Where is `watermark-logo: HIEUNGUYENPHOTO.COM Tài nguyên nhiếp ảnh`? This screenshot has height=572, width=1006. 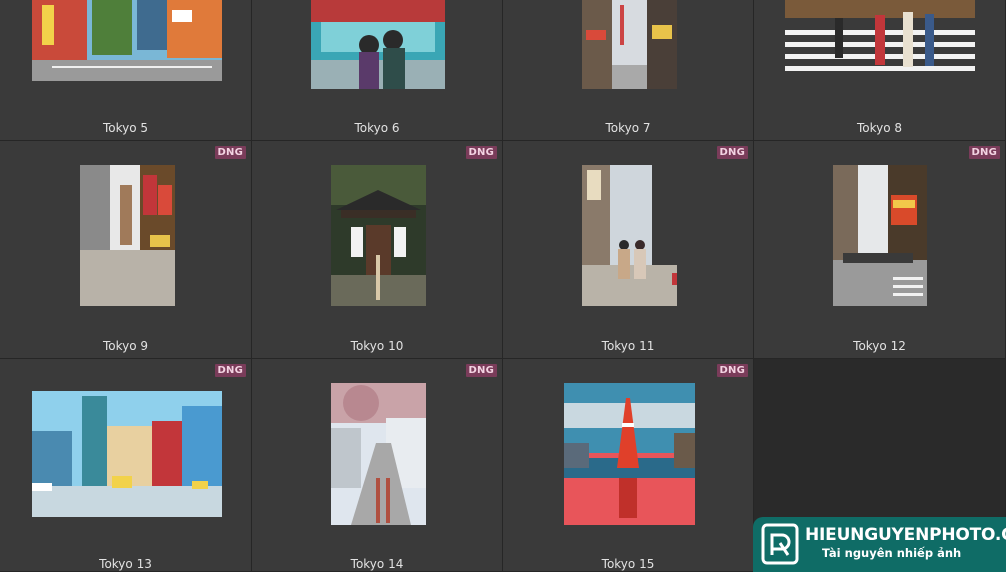 watermark-logo: HIEUNGUYENPHOTO.COM Tài nguyên nhiếp ảnh is located at coordinates (879, 544).